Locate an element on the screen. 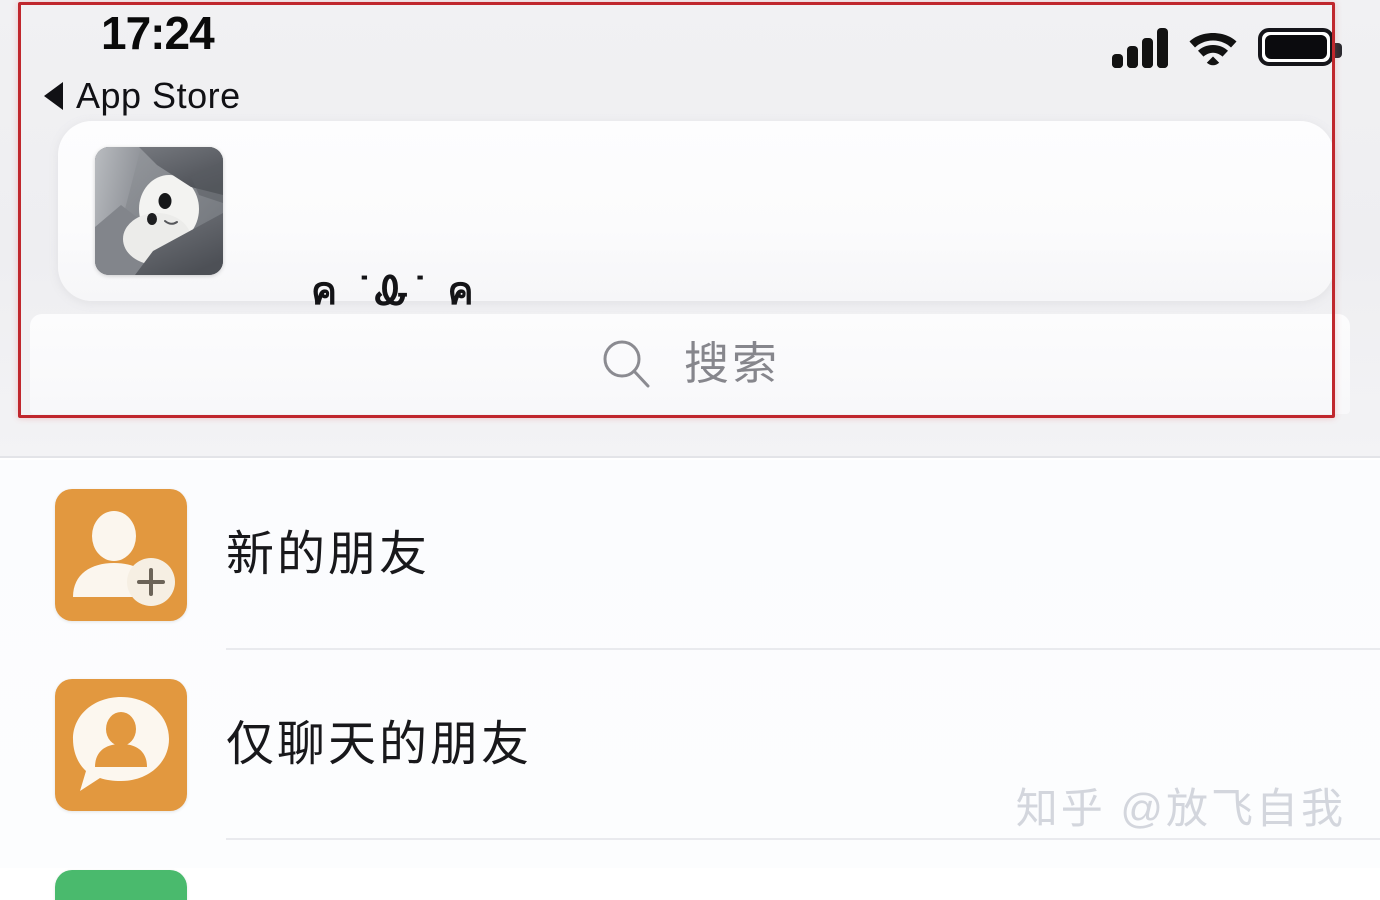 This screenshot has width=1380, height=900. search-icon is located at coordinates (626, 364).